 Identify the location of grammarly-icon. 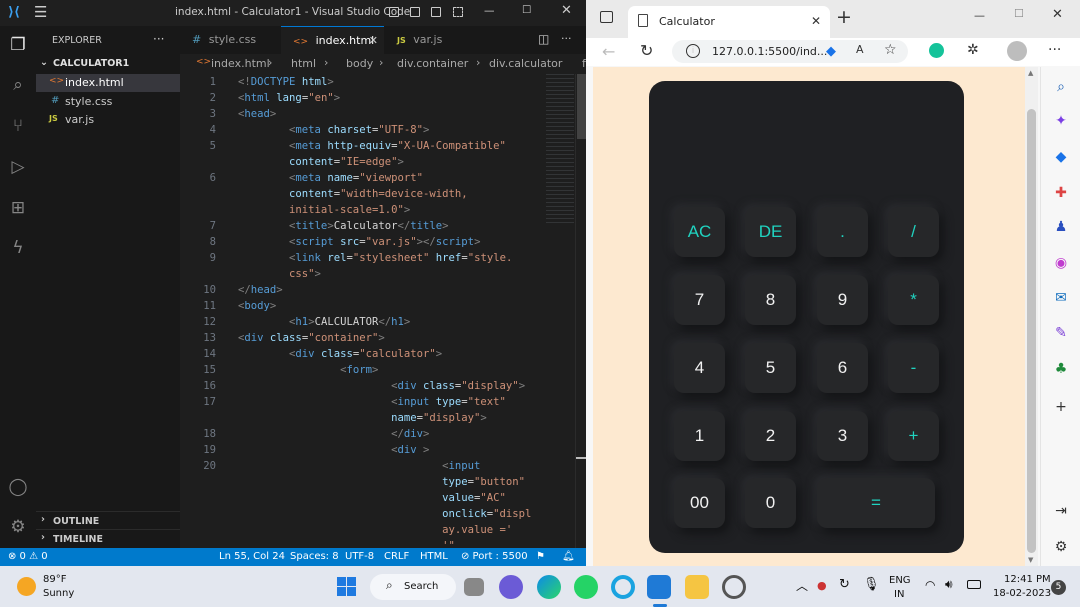
(936, 50).